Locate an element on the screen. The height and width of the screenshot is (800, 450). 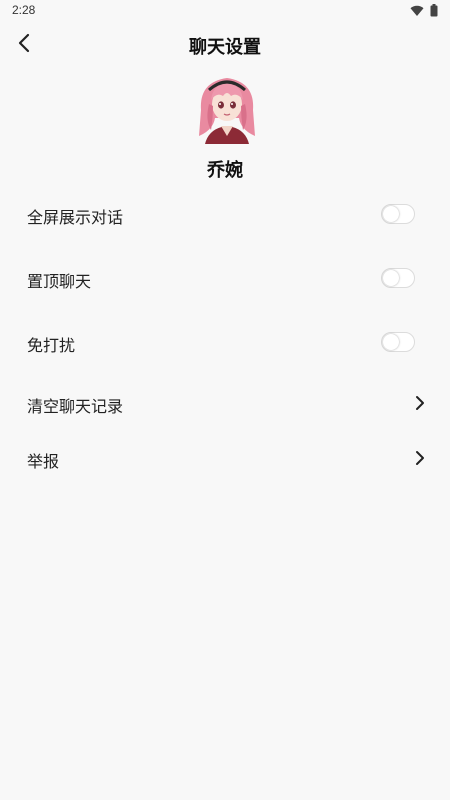
row-label: 全屏展示对话 is located at coordinates (75, 217).